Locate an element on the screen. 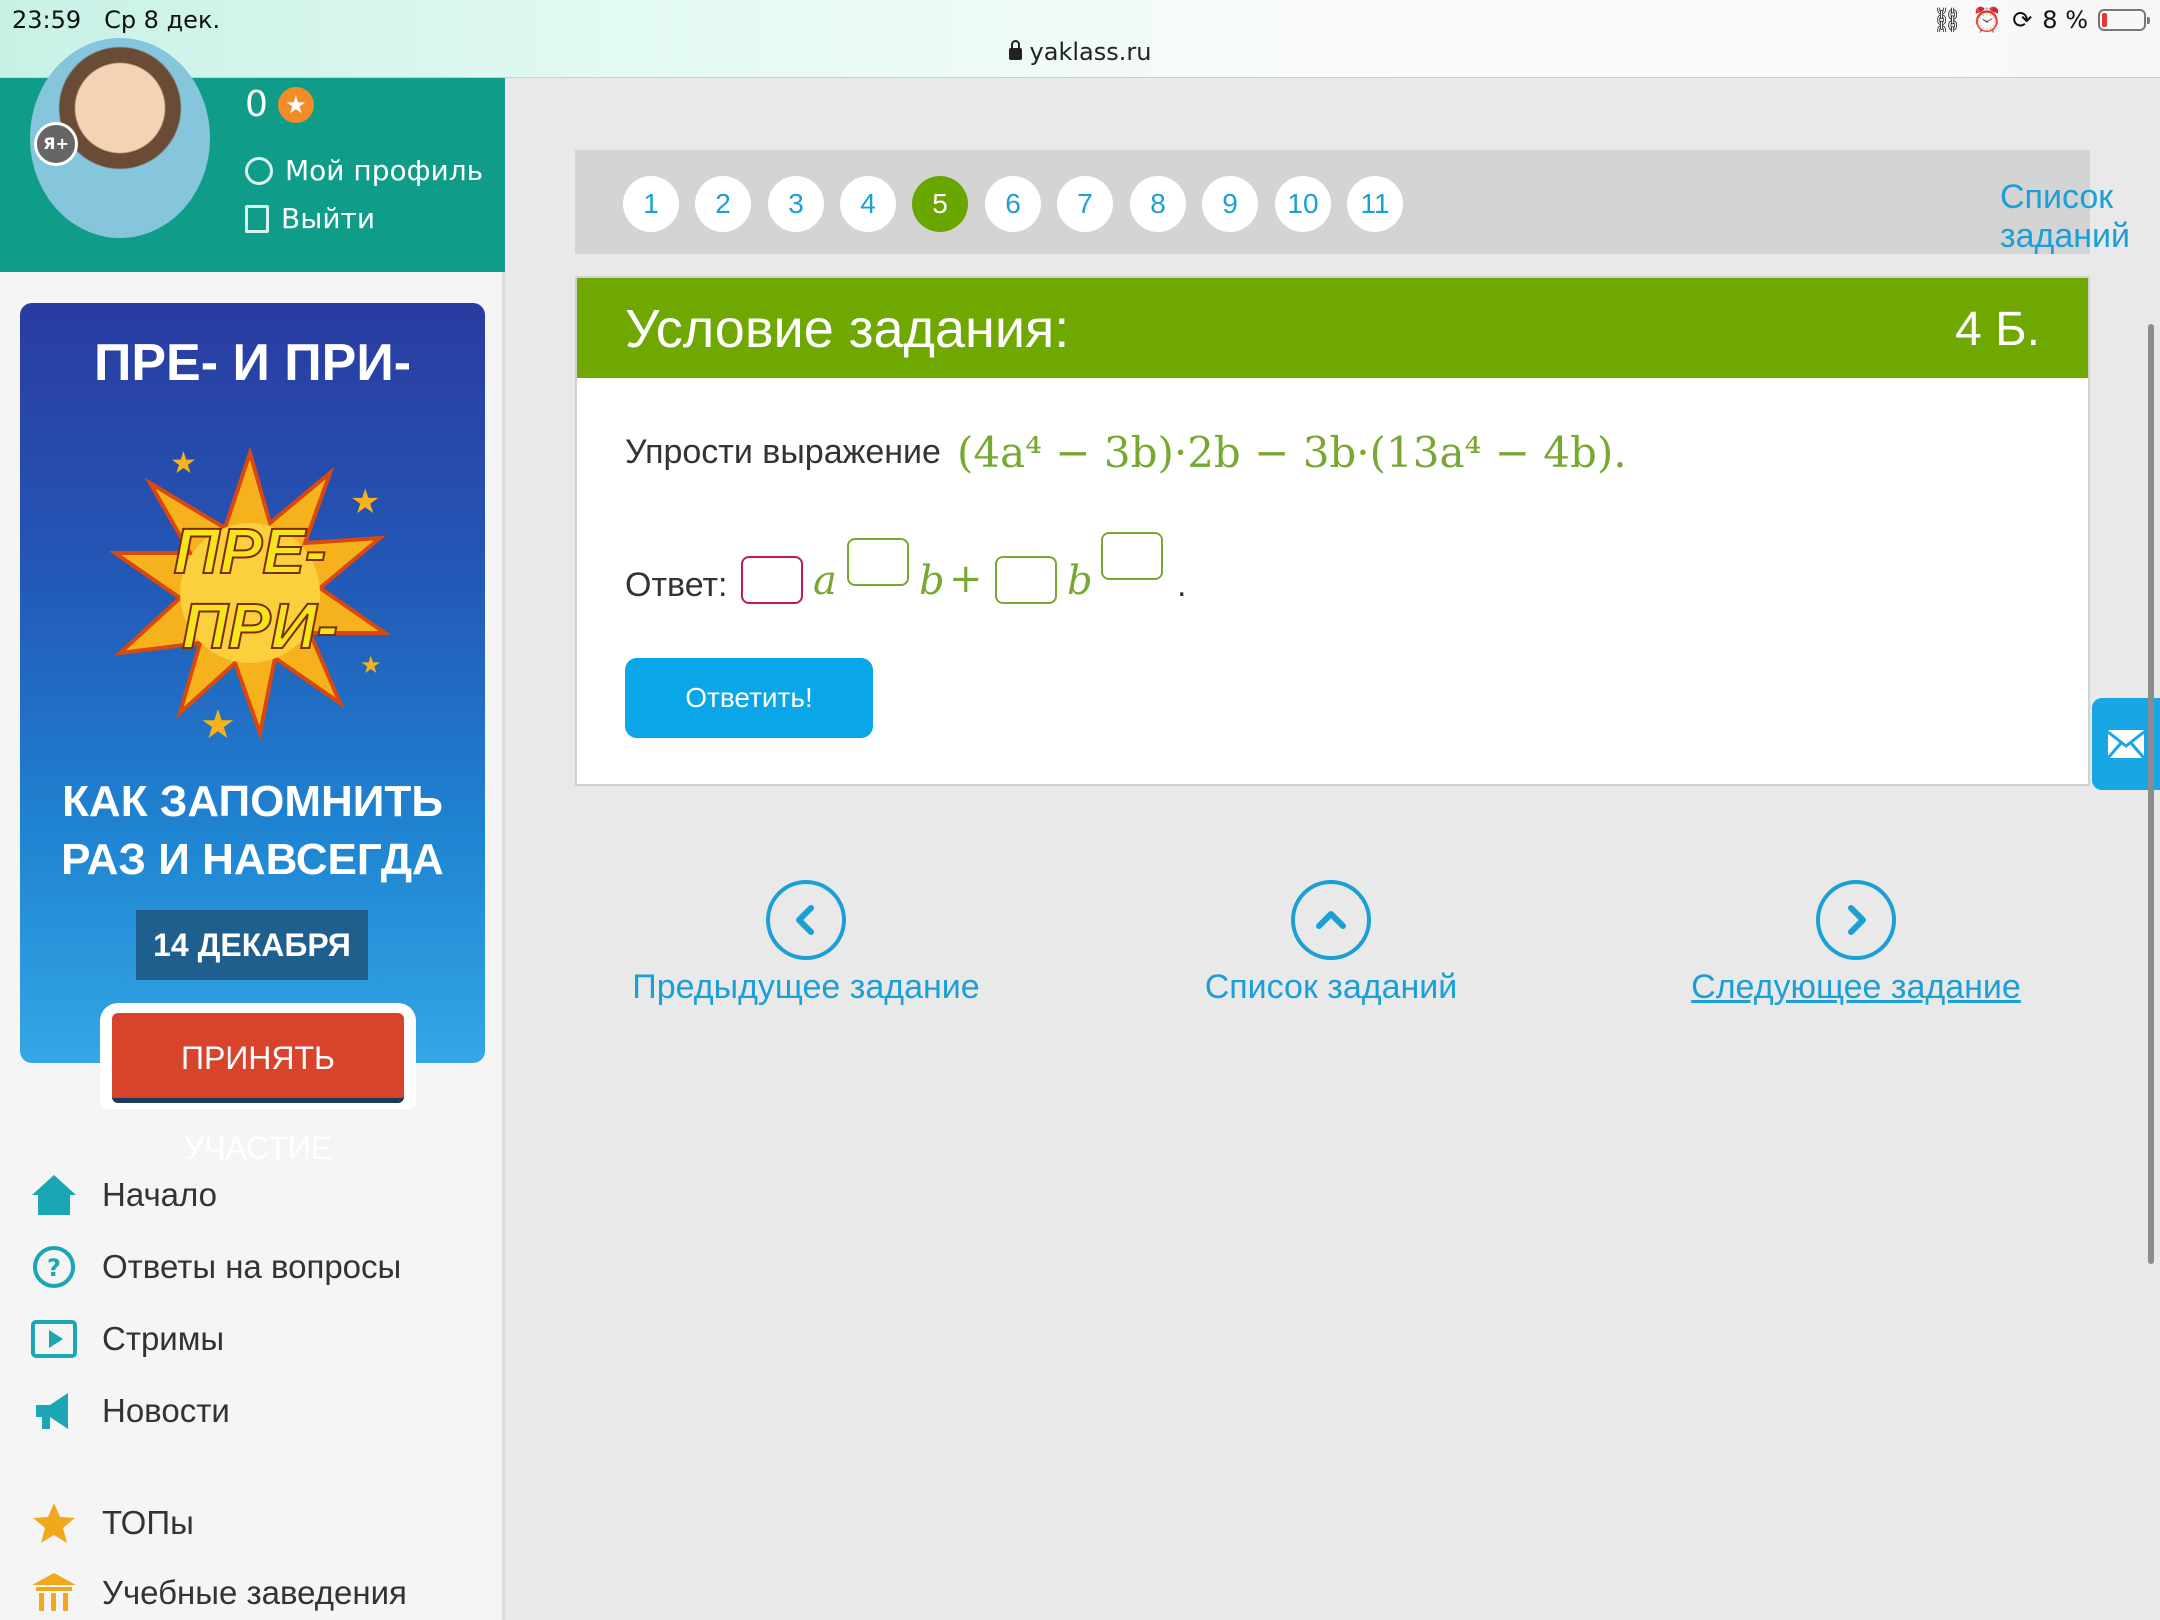 The height and width of the screenshot is (1620, 2160). next-task-link: Следующее задание is located at coordinates (1856, 943).